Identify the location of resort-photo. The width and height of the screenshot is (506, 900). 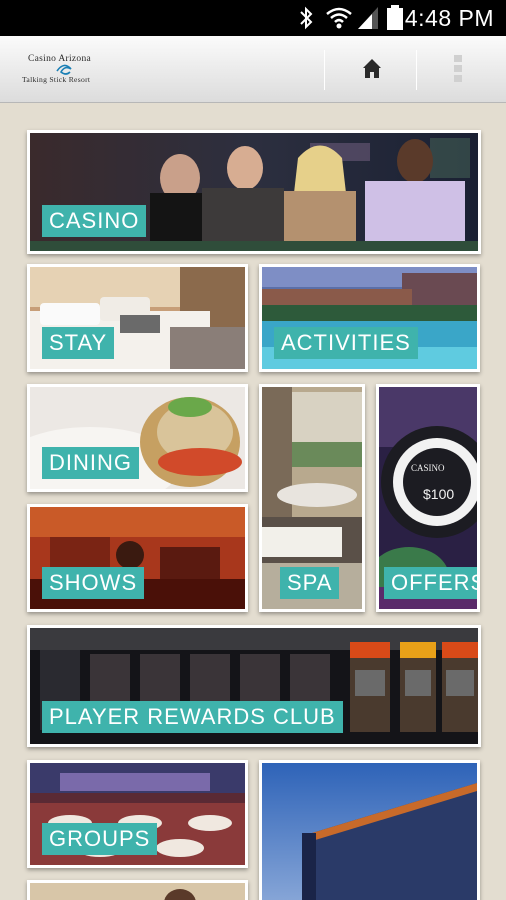
(369, 831).